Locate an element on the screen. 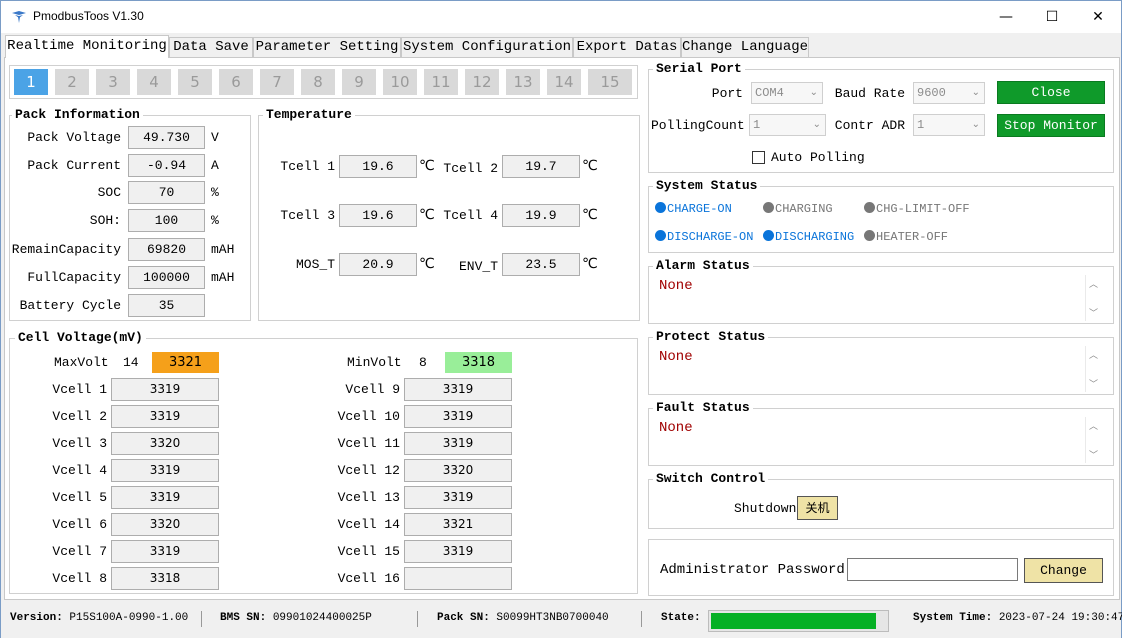  soh-unit: % is located at coordinates (215, 220).